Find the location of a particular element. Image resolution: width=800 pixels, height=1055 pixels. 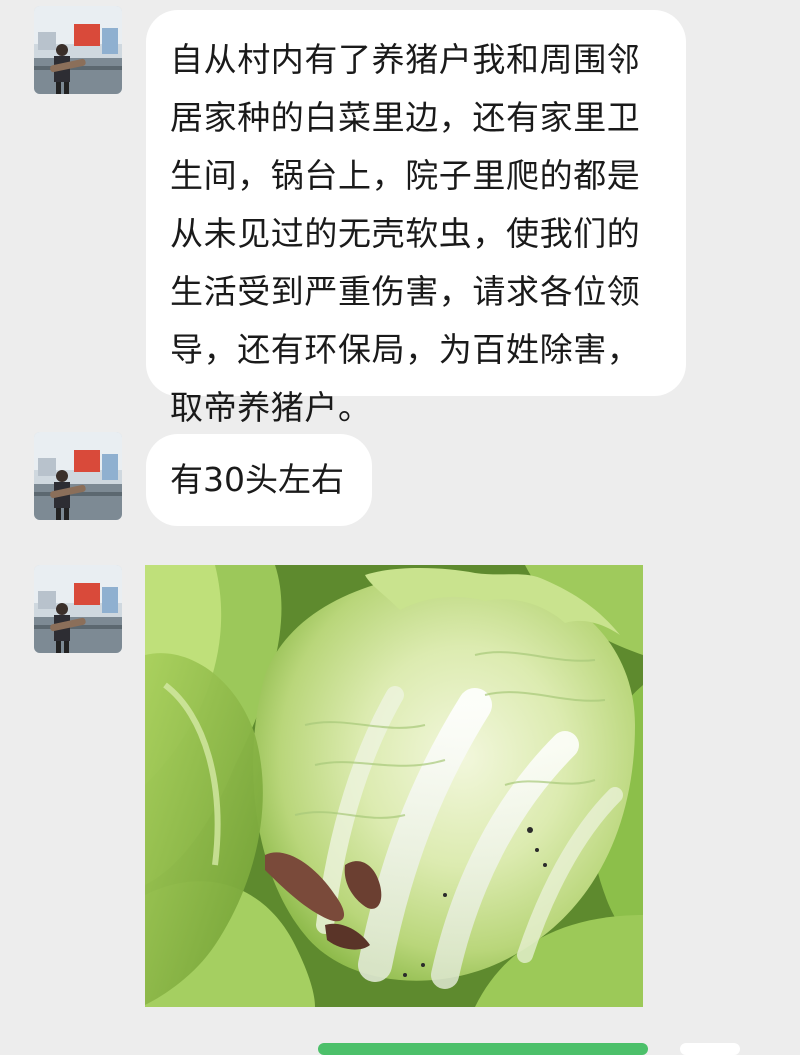

message-row: 有30头左右 is located at coordinates (400, 483).